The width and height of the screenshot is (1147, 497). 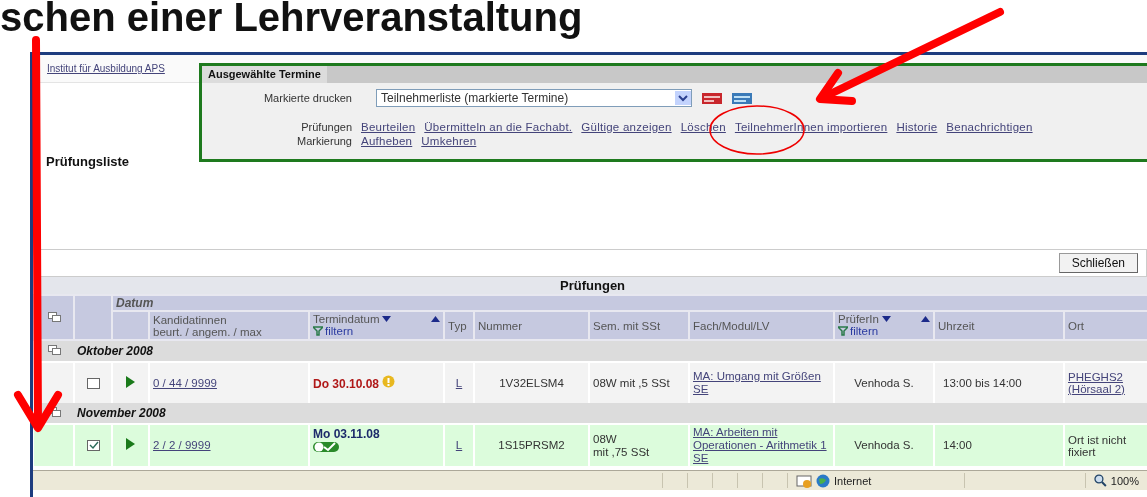 What do you see at coordinates (388, 127) in the screenshot?
I see `action-link: Beurteilen` at bounding box center [388, 127].